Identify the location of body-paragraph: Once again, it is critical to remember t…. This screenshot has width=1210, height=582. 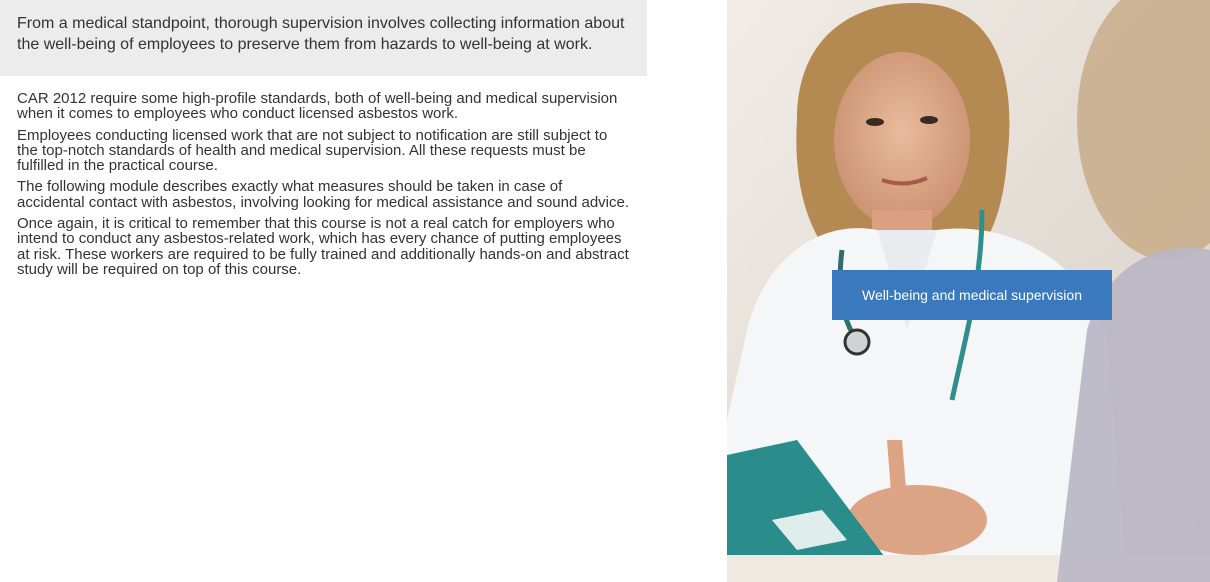
(323, 246).